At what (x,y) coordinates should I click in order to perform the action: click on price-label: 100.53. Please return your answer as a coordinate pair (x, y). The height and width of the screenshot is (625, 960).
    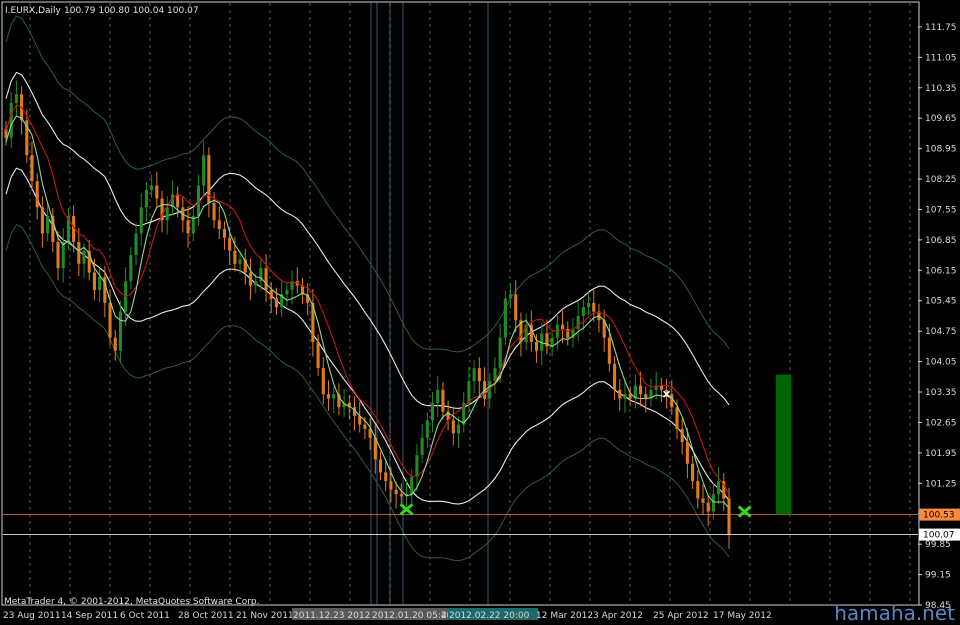
    Looking at the image, I should click on (939, 516).